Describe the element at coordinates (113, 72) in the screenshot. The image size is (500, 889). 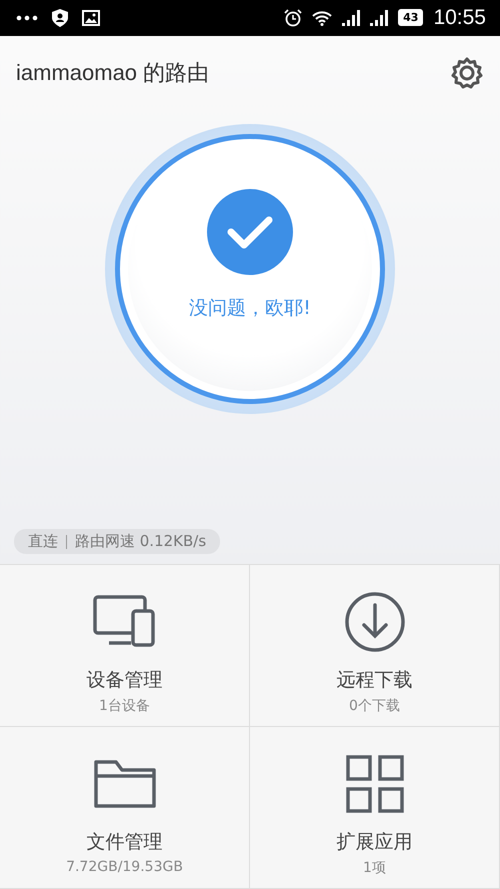
I see `router-title: iammaomao 的路由` at that location.